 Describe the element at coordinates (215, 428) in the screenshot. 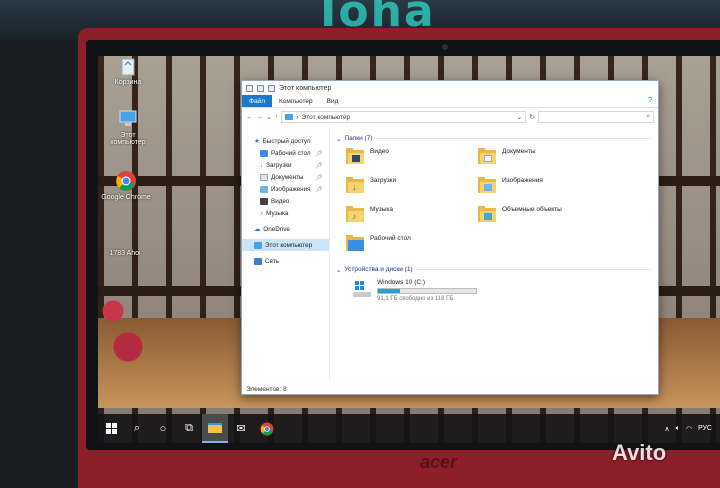

I see `file-explorer-taskbar-icon` at that location.